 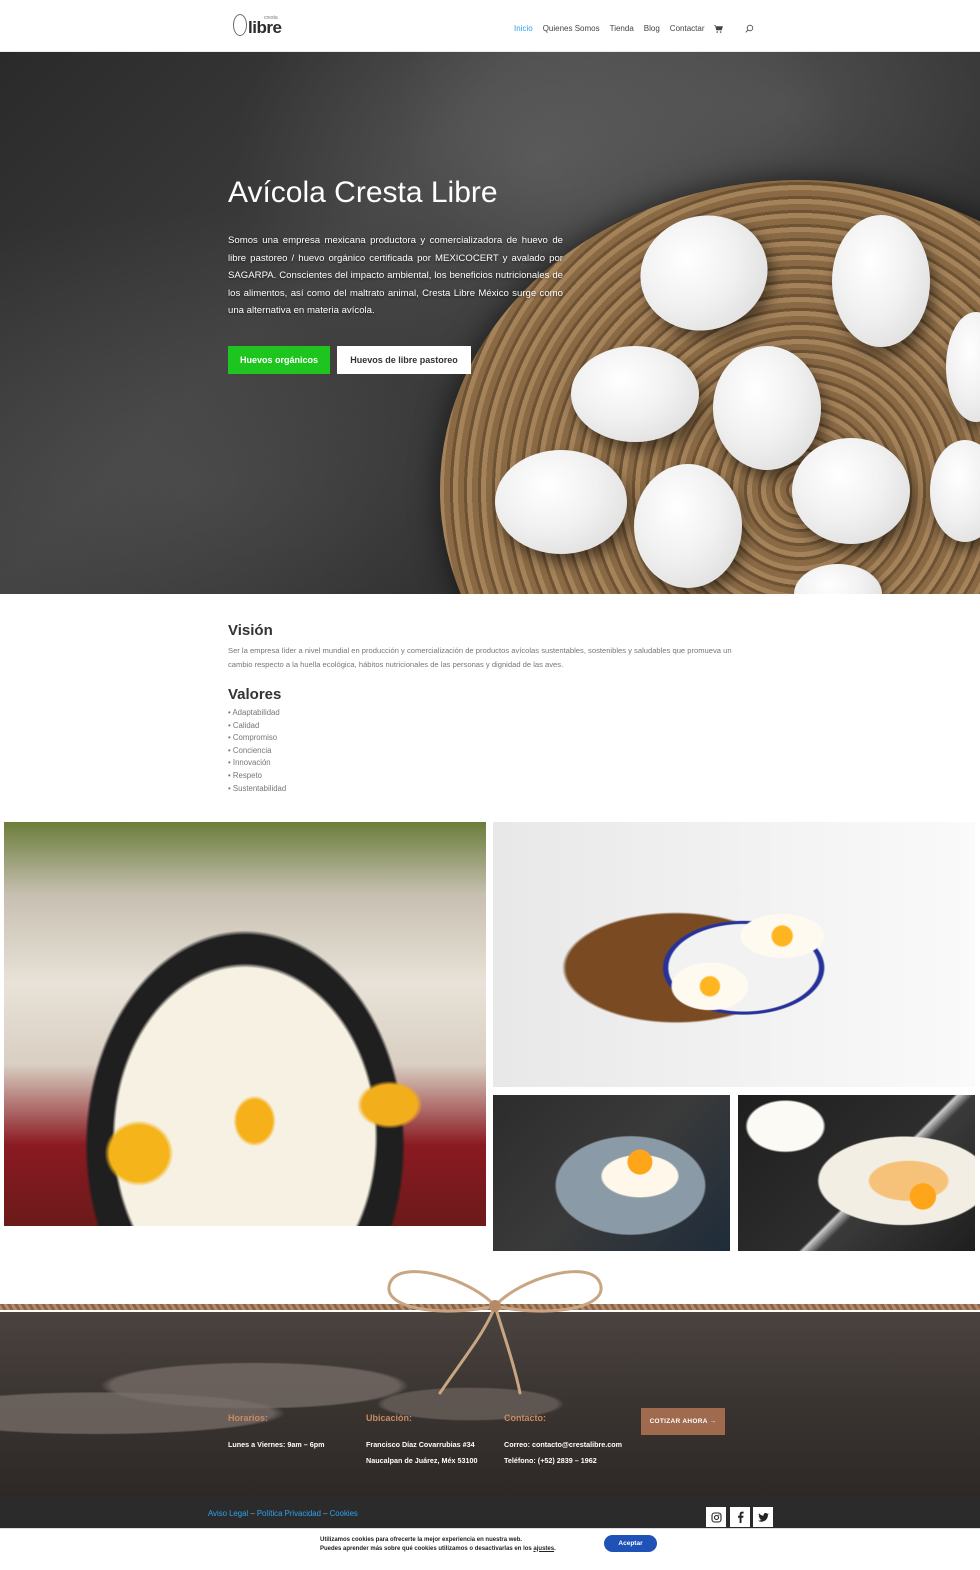 I want to click on gallery-image-breakfast, so click(x=856, y=1173).